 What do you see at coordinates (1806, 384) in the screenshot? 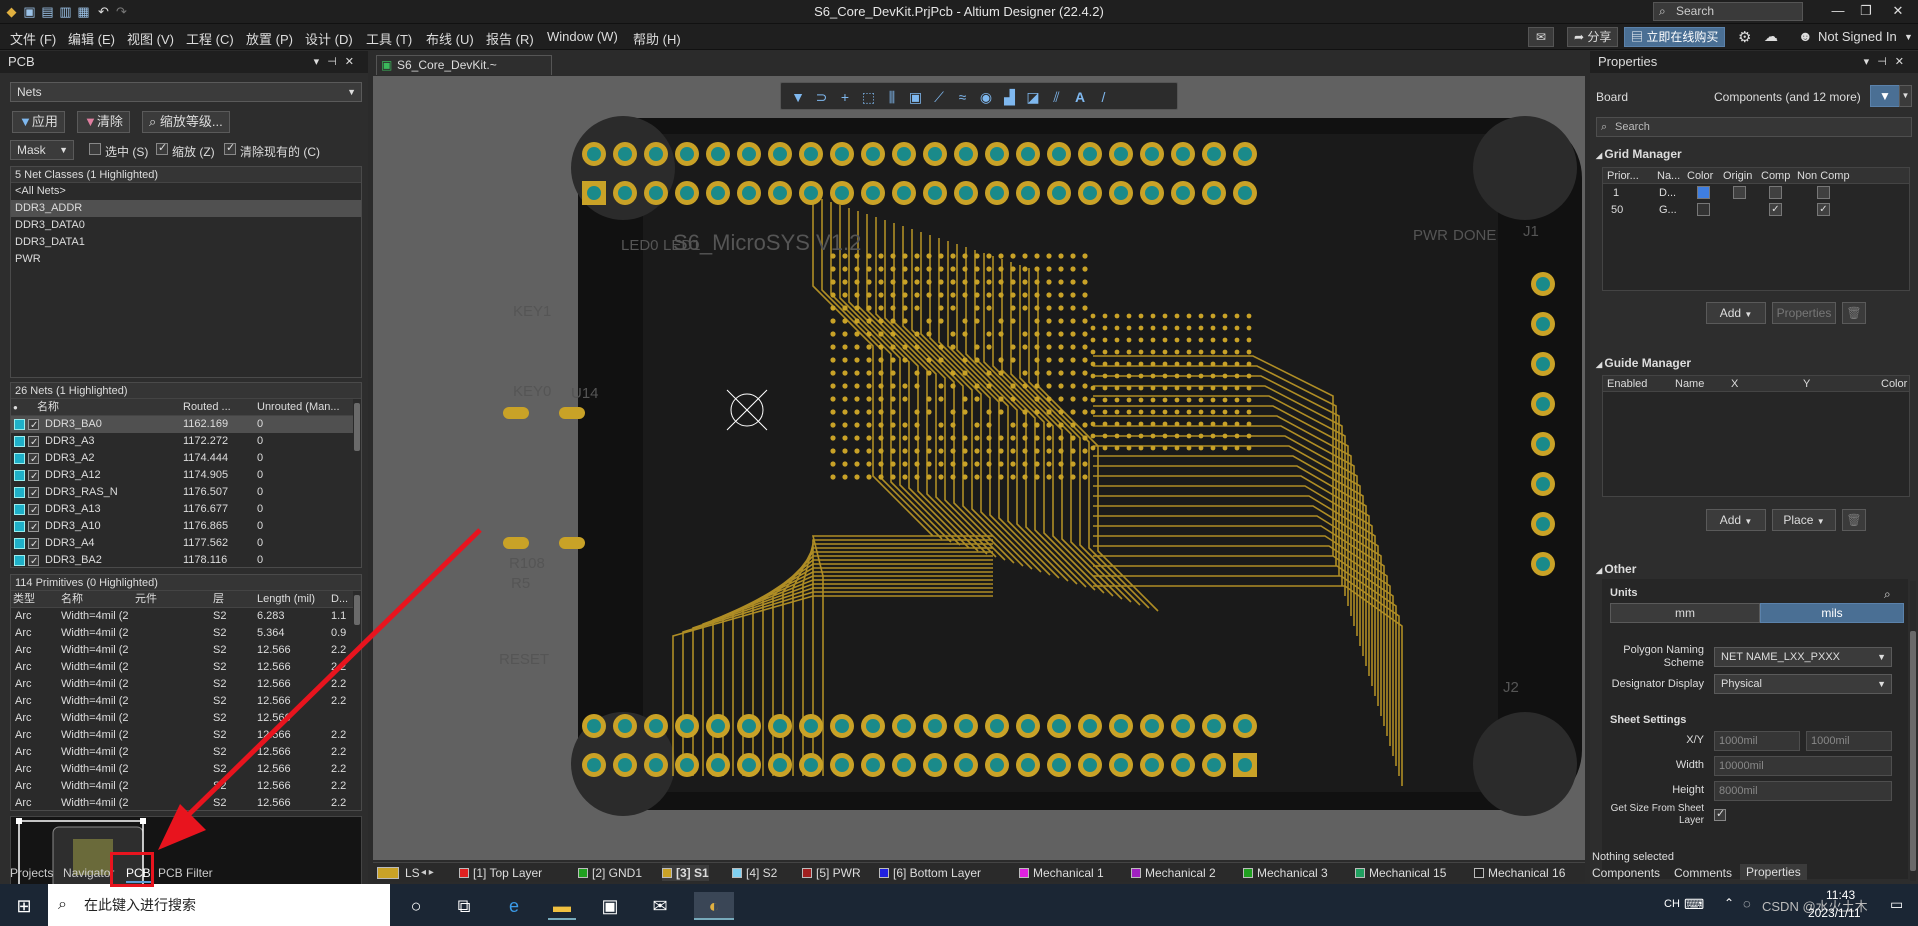
I see `col-y: Y` at bounding box center [1806, 384].